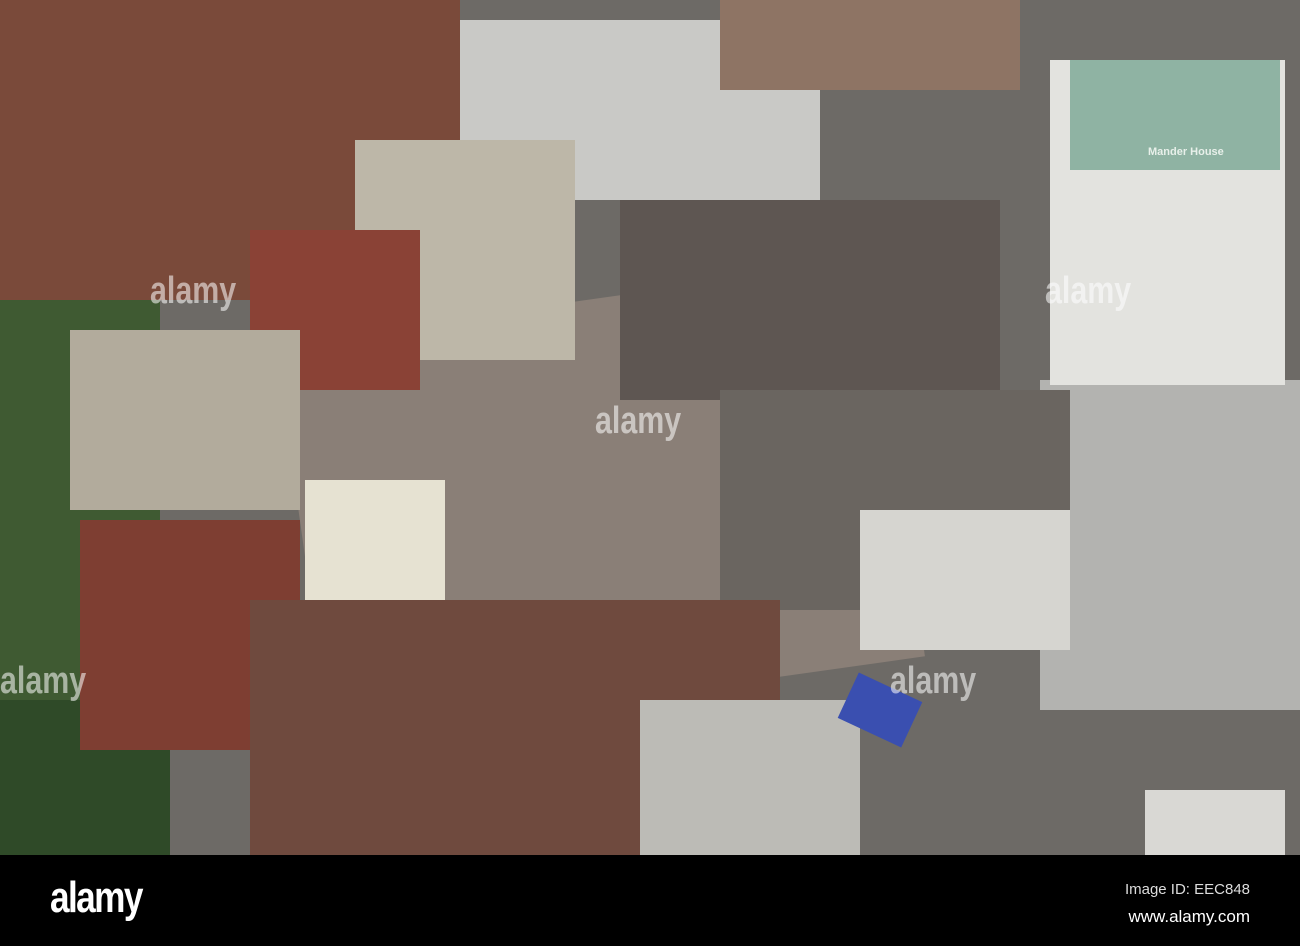 This screenshot has height=946, width=1300. I want to click on flat-roof-building, so click(750, 777).